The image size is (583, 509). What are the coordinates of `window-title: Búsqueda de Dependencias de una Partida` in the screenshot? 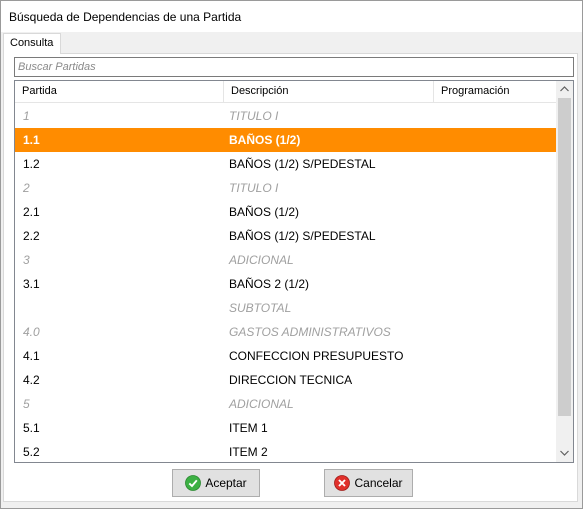 It's located at (125, 17).